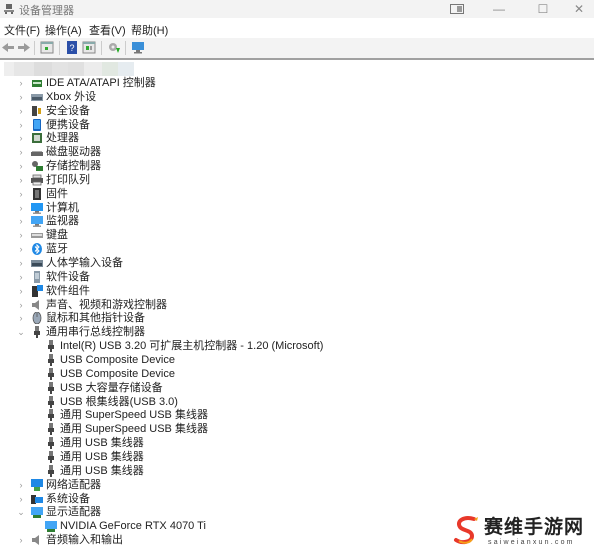  What do you see at coordinates (297, 125) in the screenshot?
I see `tree-category: › 便携设备` at bounding box center [297, 125].